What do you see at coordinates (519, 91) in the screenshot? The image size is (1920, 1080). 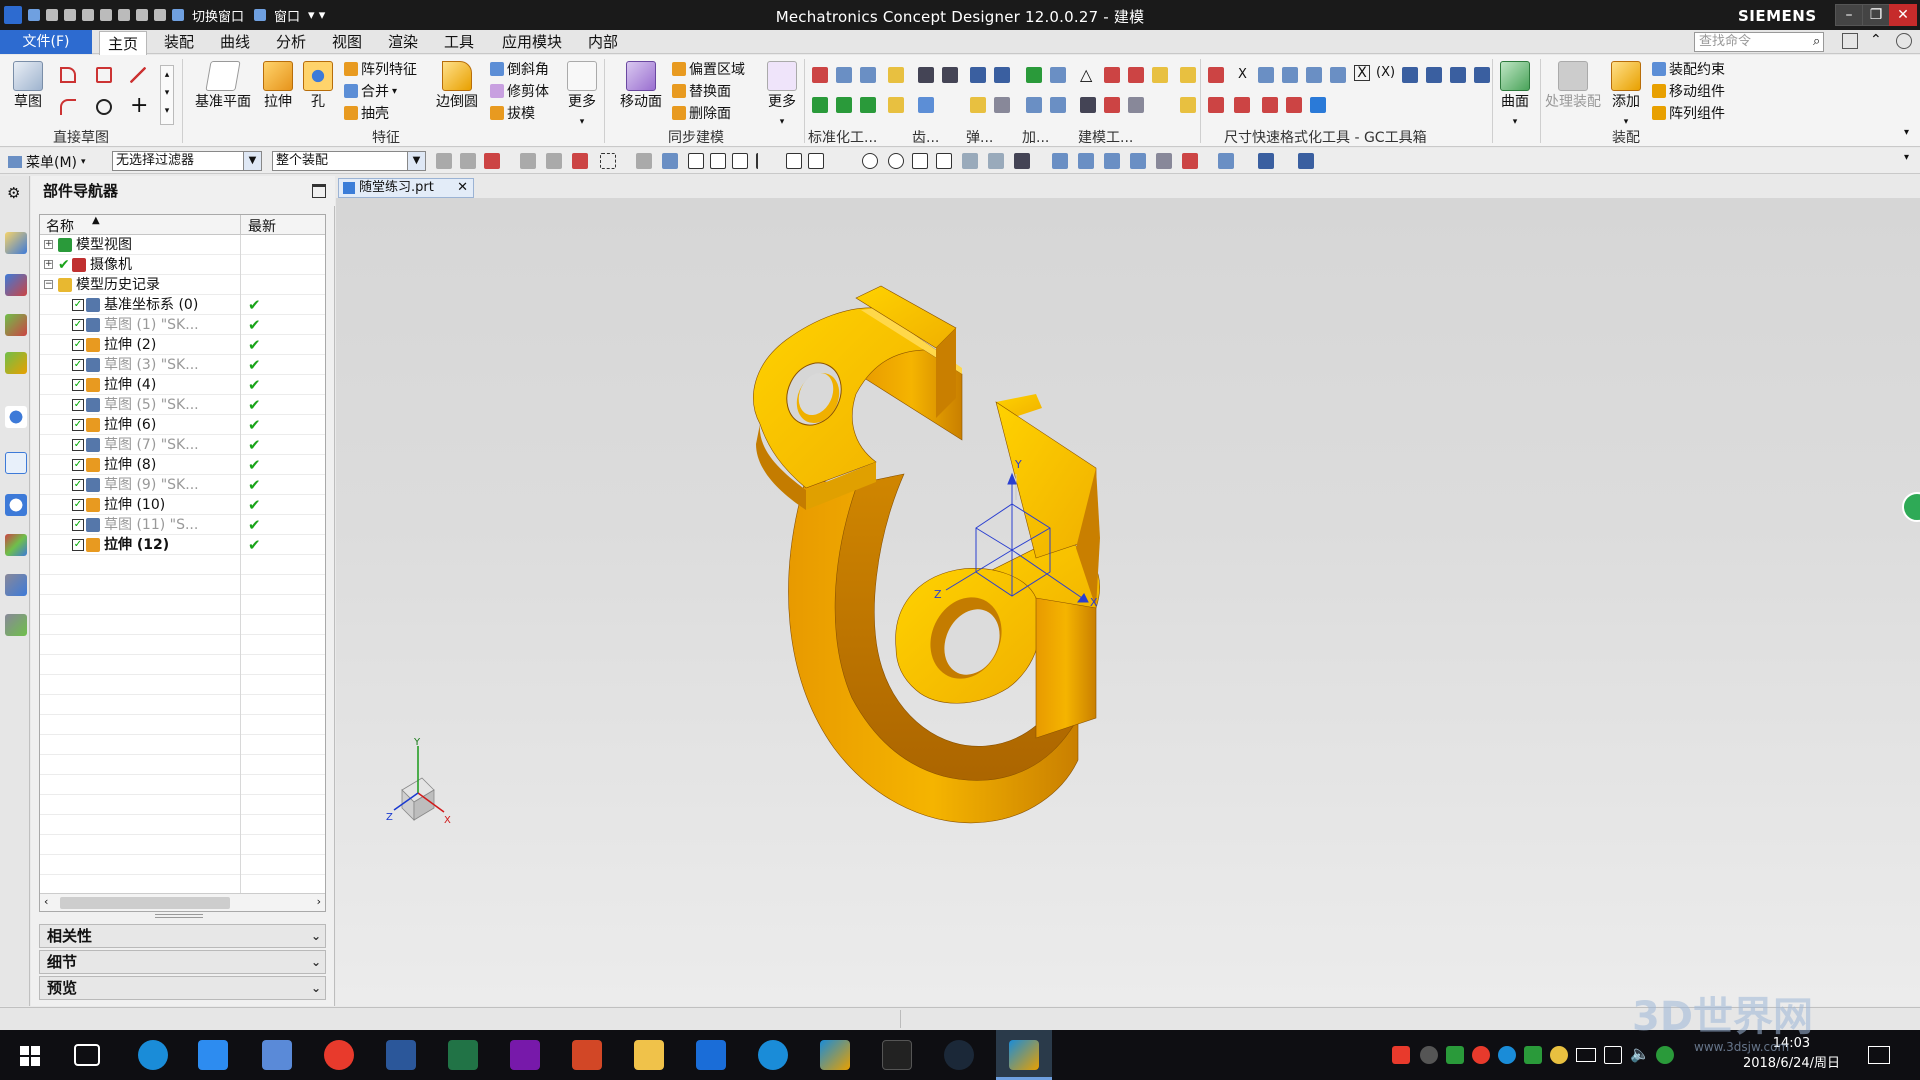 I see `trim-body-button: 修剪体` at bounding box center [519, 91].